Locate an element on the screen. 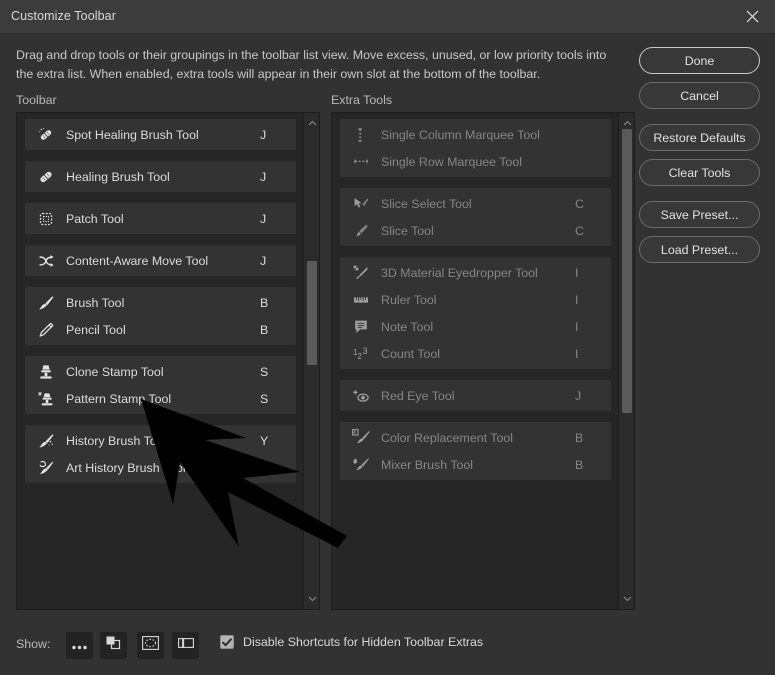  ellipsis-extras-icon is located at coordinates (79, 646).